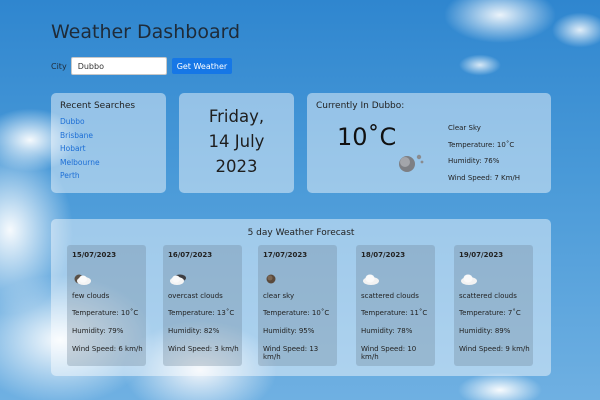 The width and height of the screenshot is (600, 400). What do you see at coordinates (108, 136) in the screenshot?
I see `recent-search-link: Brisbane` at bounding box center [108, 136].